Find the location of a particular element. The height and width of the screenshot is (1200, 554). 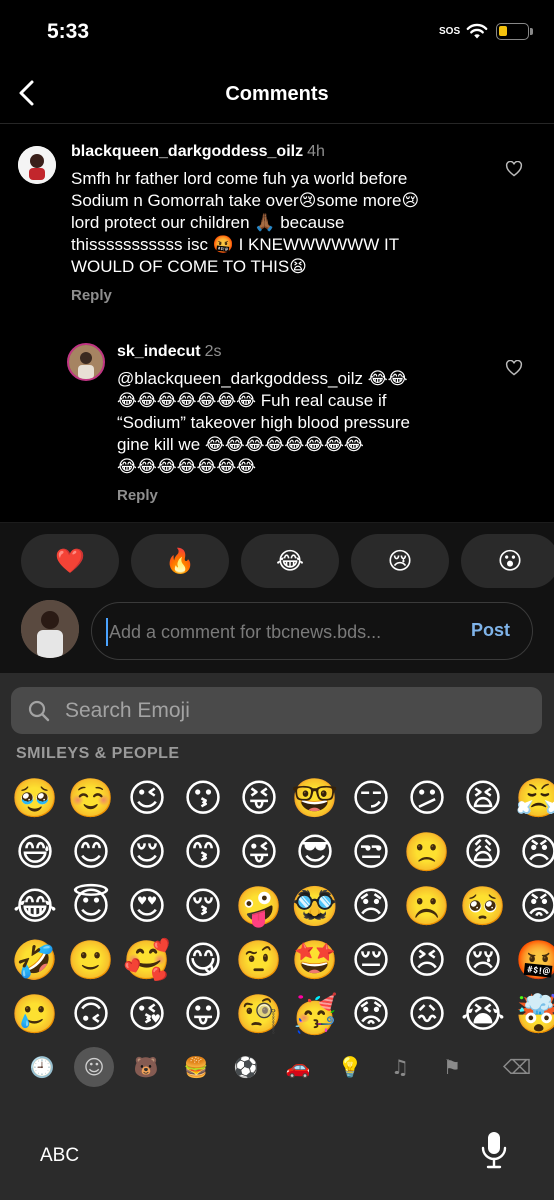

emoji-key: 😚 is located at coordinates (203, 906).